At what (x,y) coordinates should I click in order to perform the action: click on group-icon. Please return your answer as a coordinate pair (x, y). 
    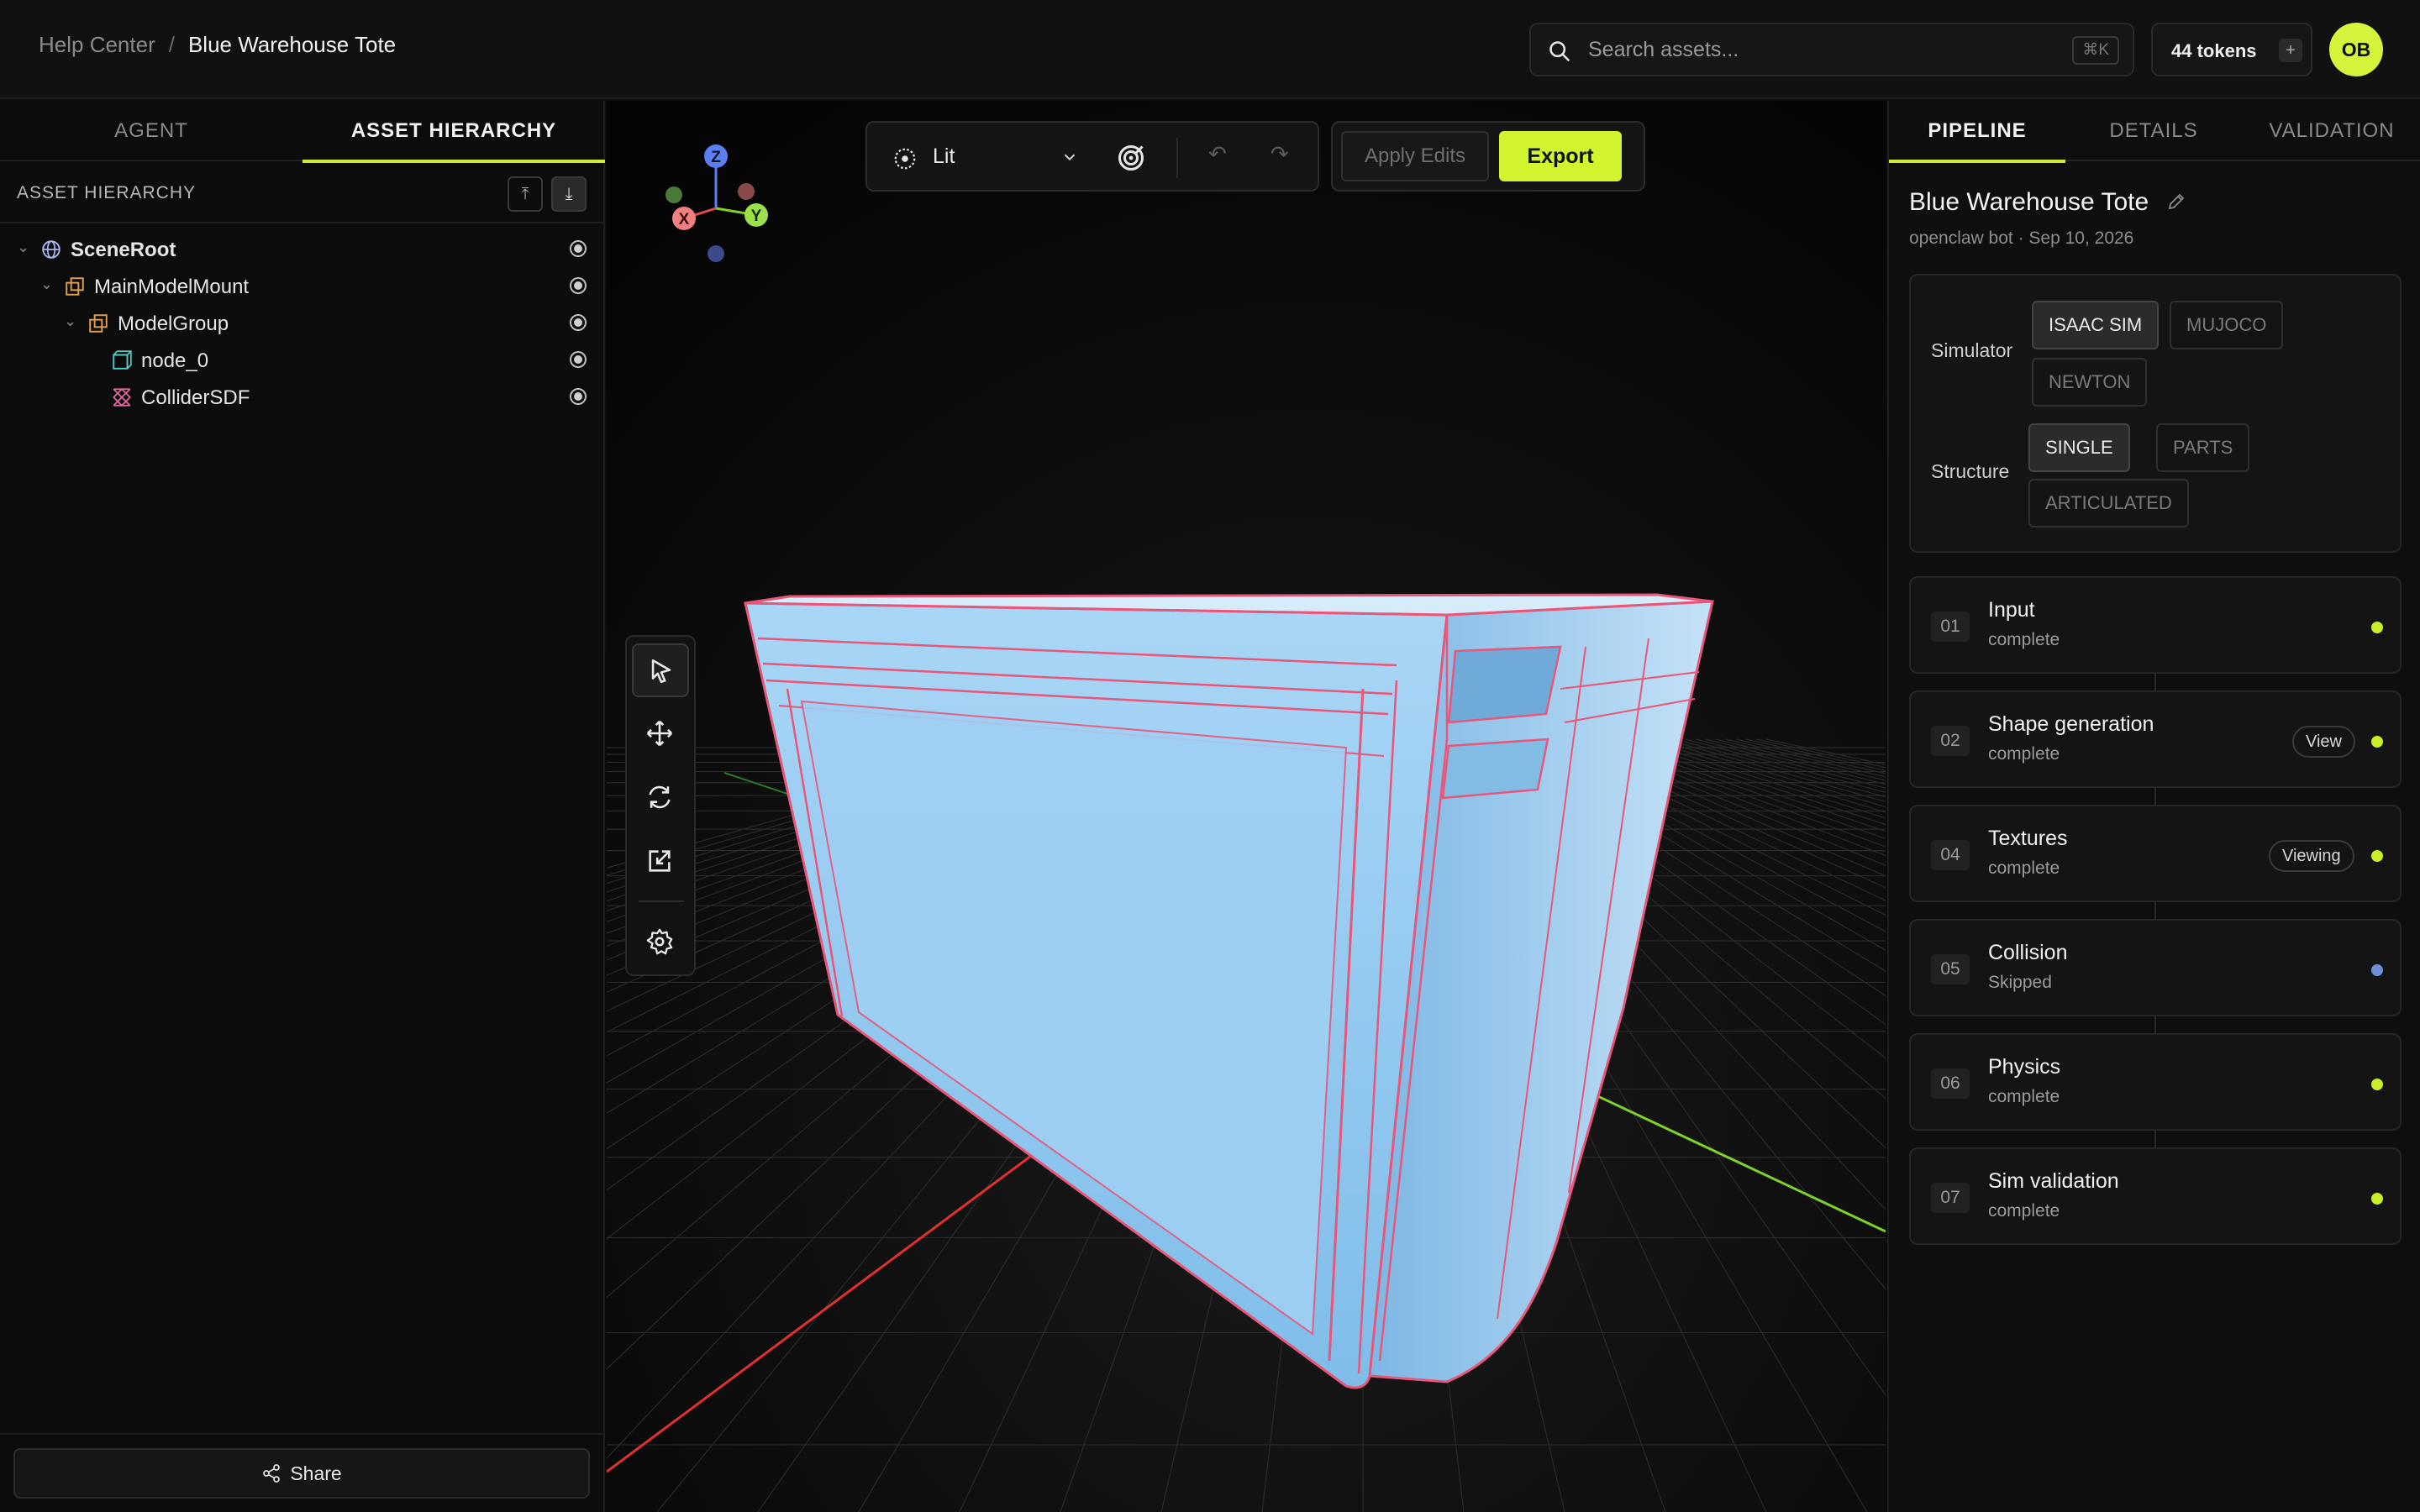
    Looking at the image, I should click on (98, 323).